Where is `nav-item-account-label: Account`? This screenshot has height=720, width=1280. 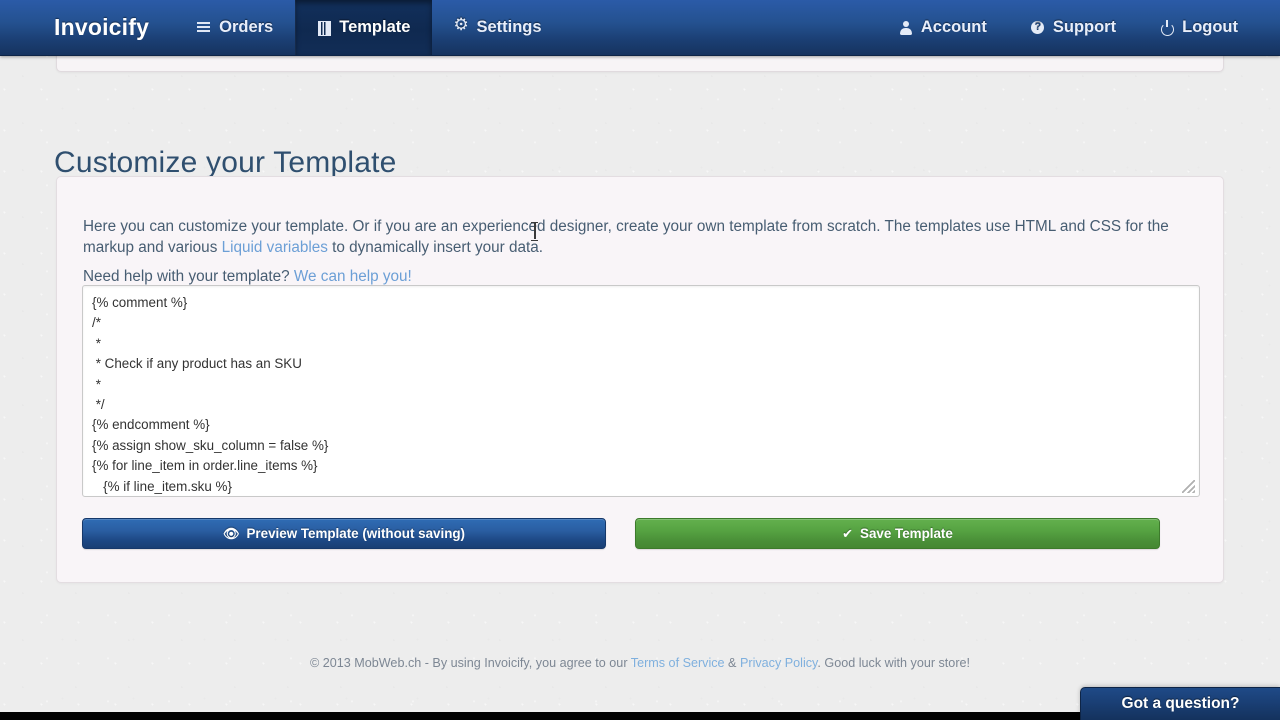 nav-item-account-label: Account is located at coordinates (953, 27).